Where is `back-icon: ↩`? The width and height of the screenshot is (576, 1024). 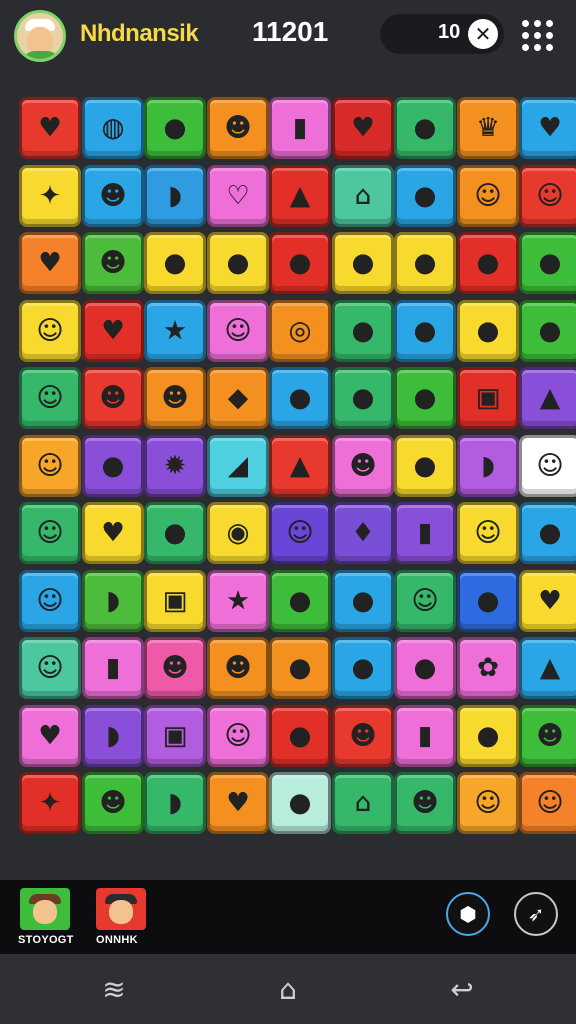 back-icon: ↩ is located at coordinates (462, 990).